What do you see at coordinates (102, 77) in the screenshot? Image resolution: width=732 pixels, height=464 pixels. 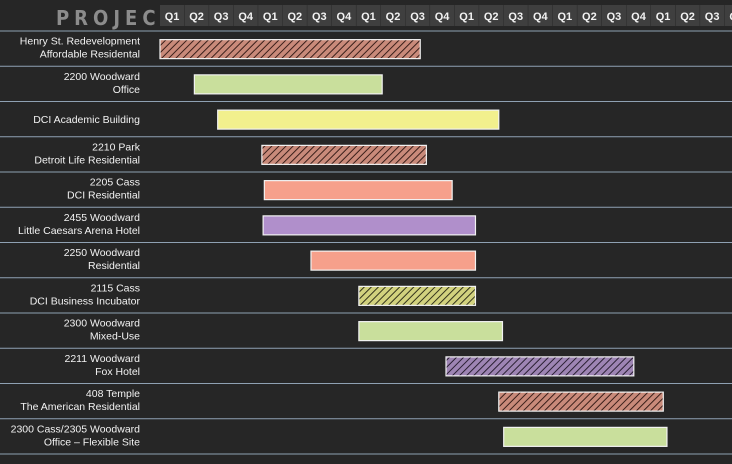 I see `project-label: 2200 Woodward` at bounding box center [102, 77].